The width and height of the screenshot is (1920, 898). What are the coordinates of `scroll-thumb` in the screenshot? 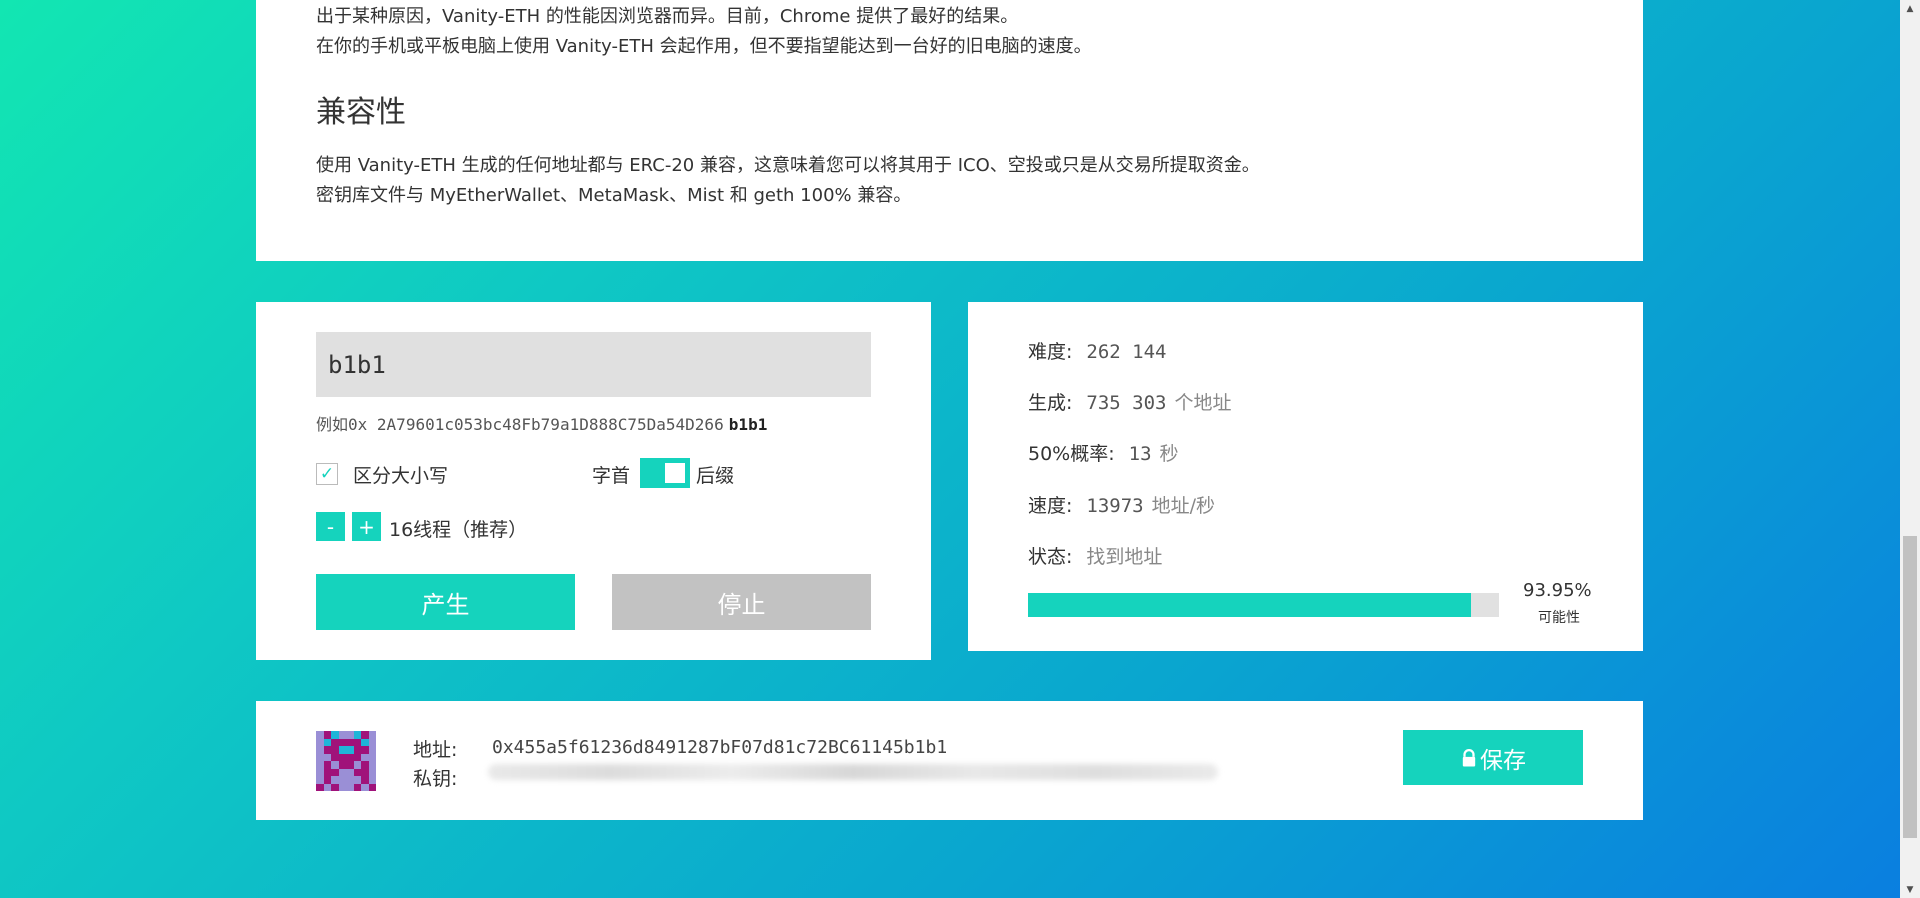 It's located at (1910, 687).